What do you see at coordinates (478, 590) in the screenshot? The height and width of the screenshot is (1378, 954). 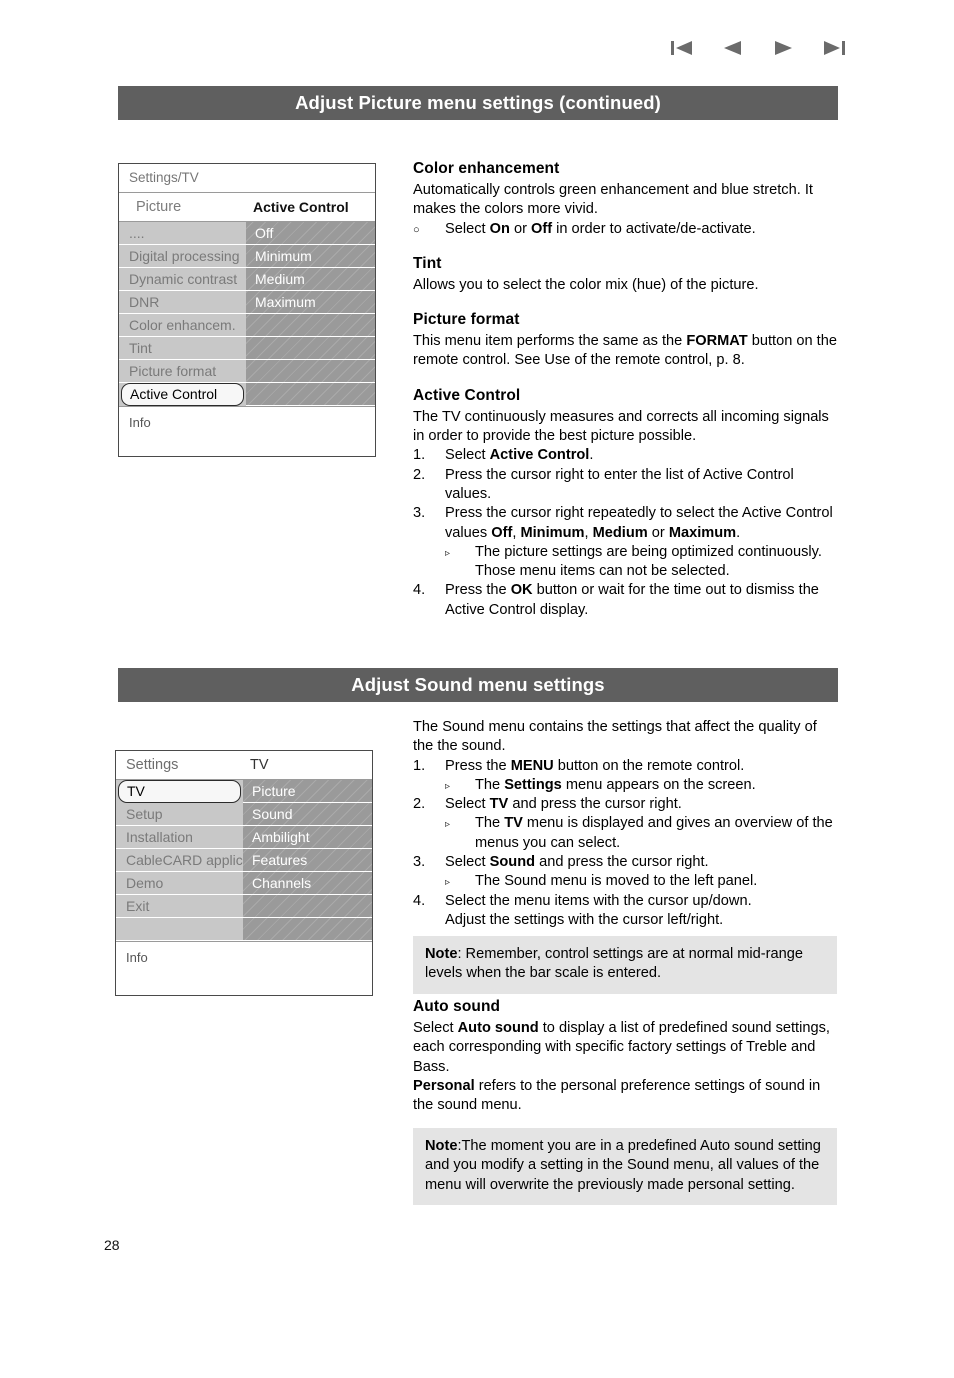 I see `step-text-pre: Press the` at bounding box center [478, 590].